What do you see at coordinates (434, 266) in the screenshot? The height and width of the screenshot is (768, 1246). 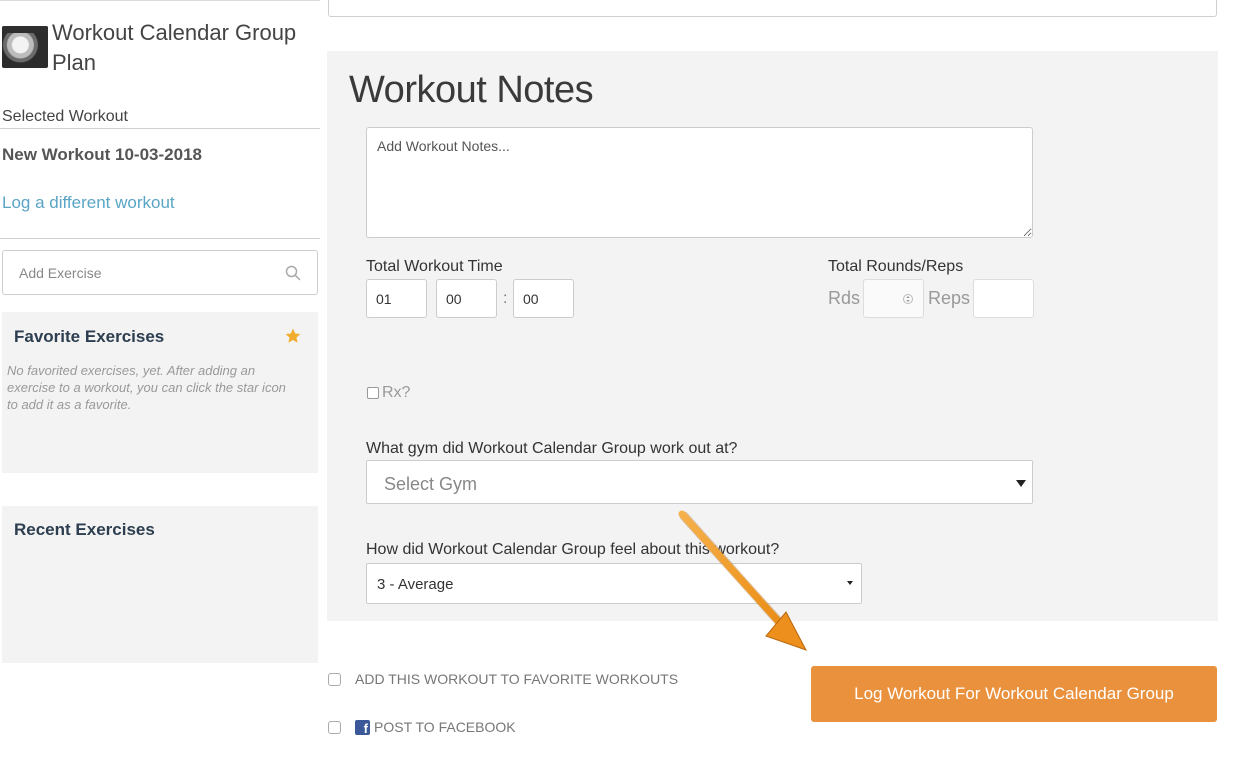 I see `total-workout-time-label: Total Workout Time` at bounding box center [434, 266].